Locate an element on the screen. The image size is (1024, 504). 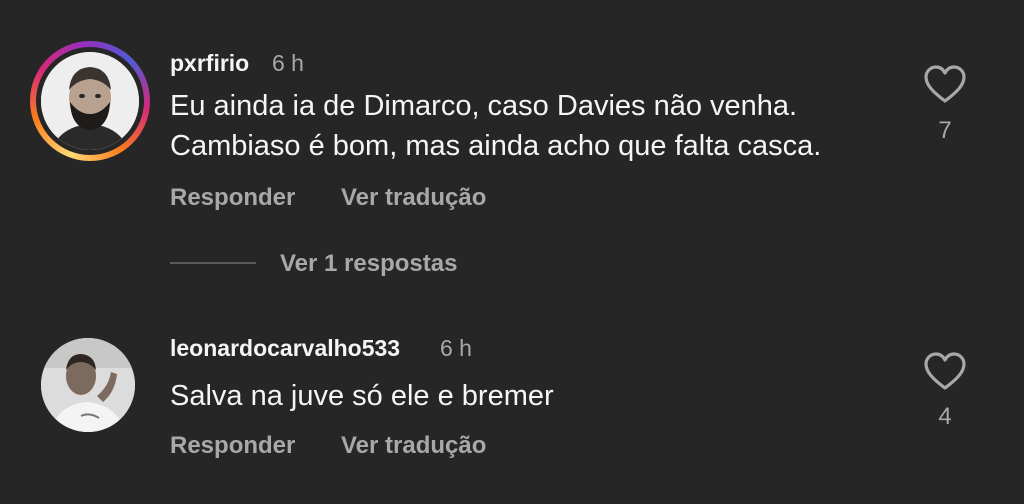
story-ring-avatar is located at coordinates (90, 101).